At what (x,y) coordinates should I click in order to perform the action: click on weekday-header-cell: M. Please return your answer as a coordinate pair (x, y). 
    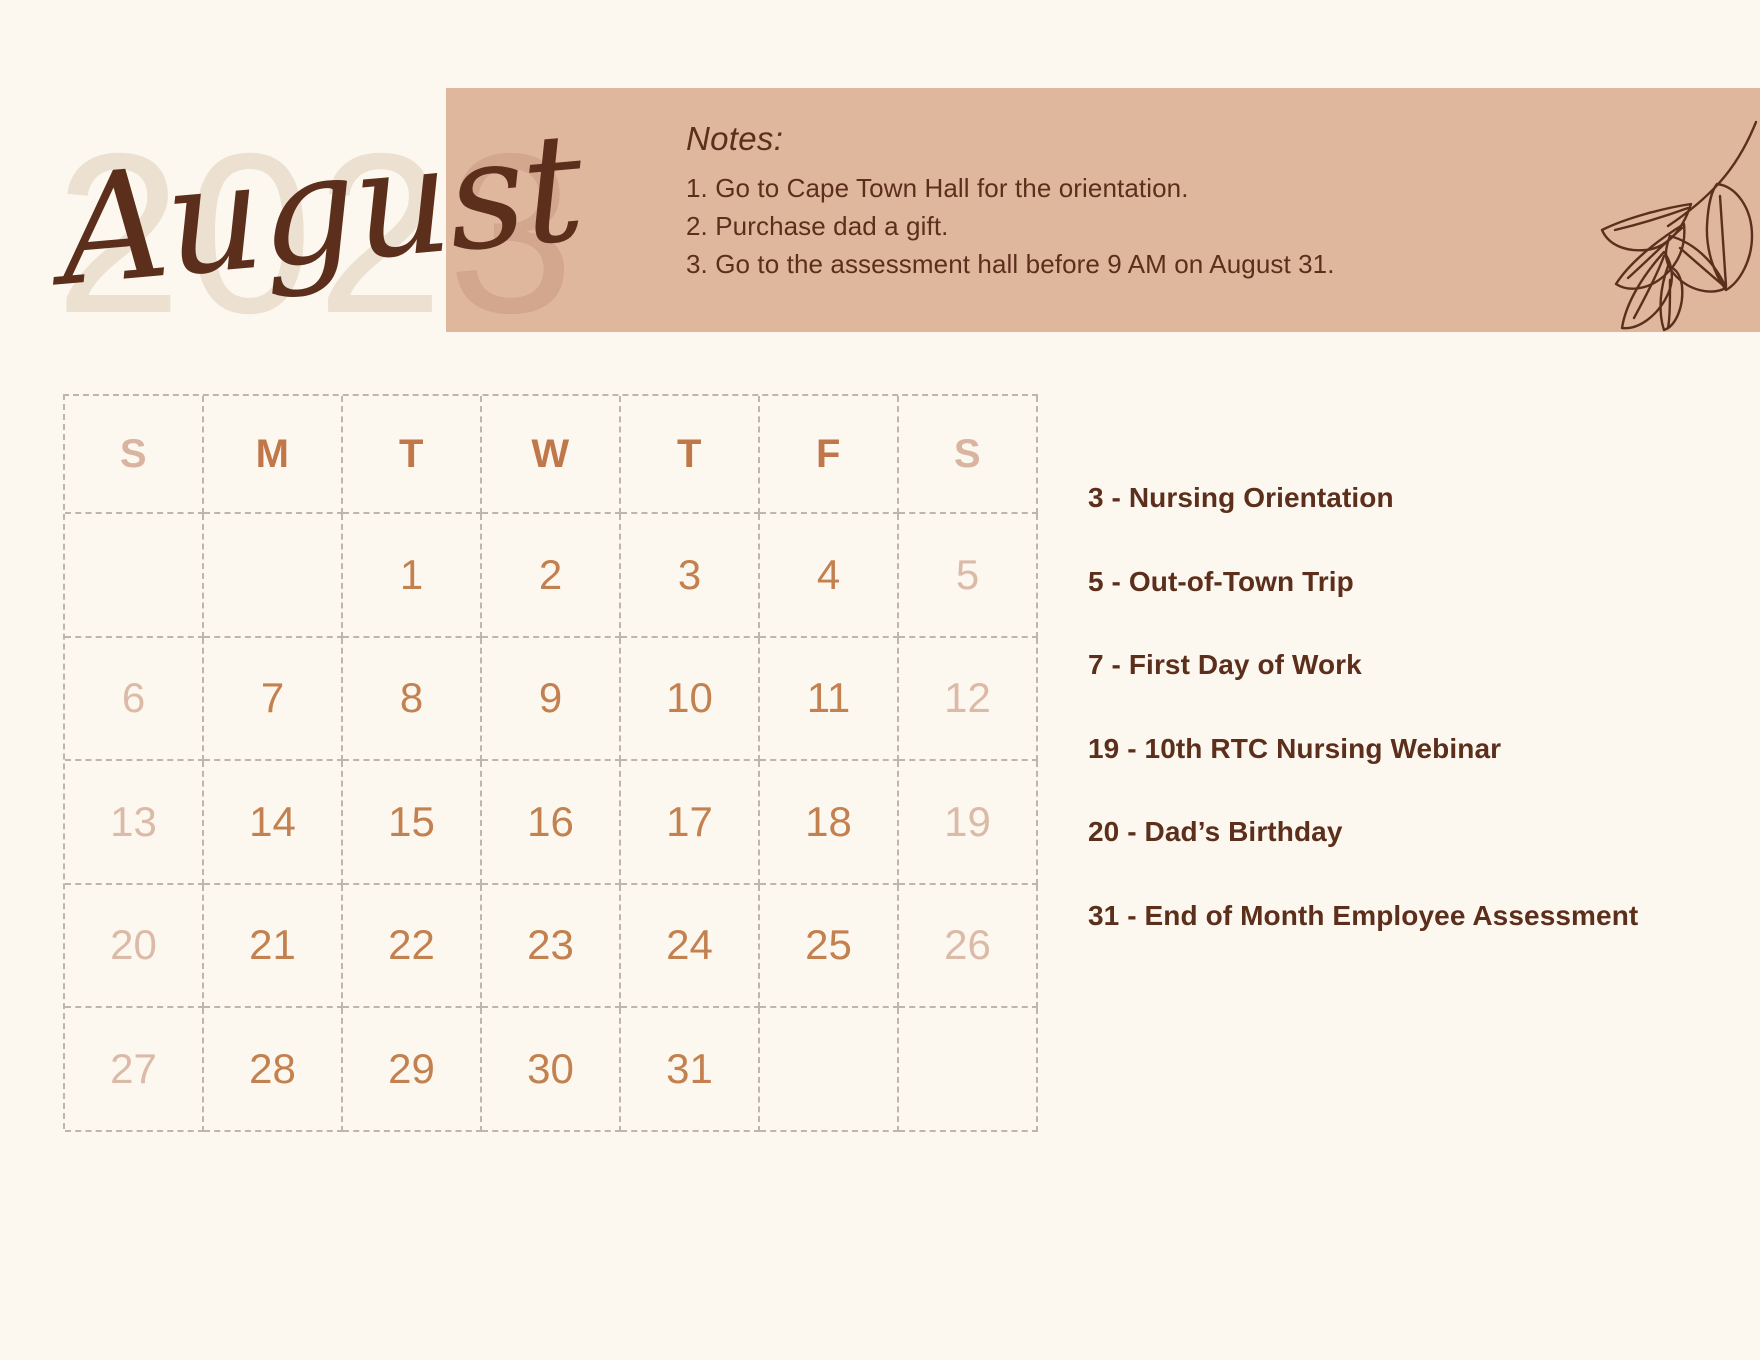
    Looking at the image, I should click on (273, 455).